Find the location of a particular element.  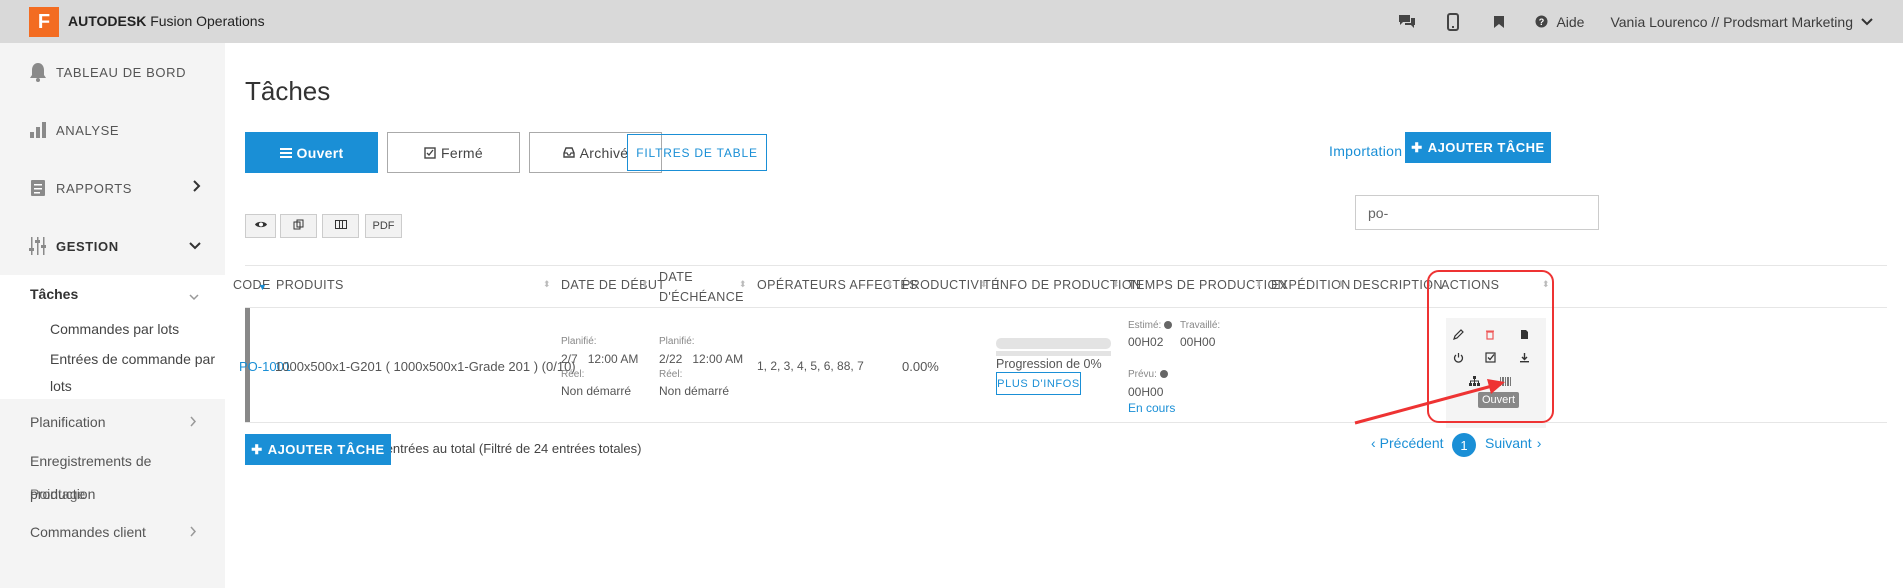

sidebar-item-reports: RAPPORTS is located at coordinates (112, 188).